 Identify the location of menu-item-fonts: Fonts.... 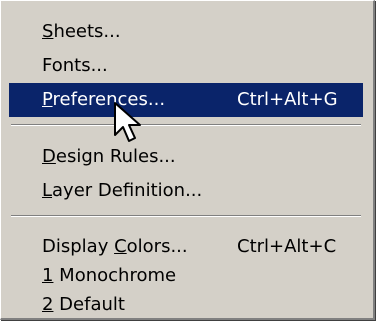
(186, 66).